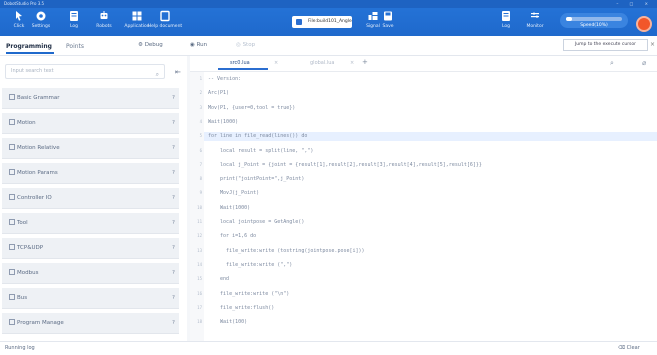 The width and height of the screenshot is (657, 355). What do you see at coordinates (227, 322) in the screenshot?
I see `code-line: Wait(100)` at bounding box center [227, 322].